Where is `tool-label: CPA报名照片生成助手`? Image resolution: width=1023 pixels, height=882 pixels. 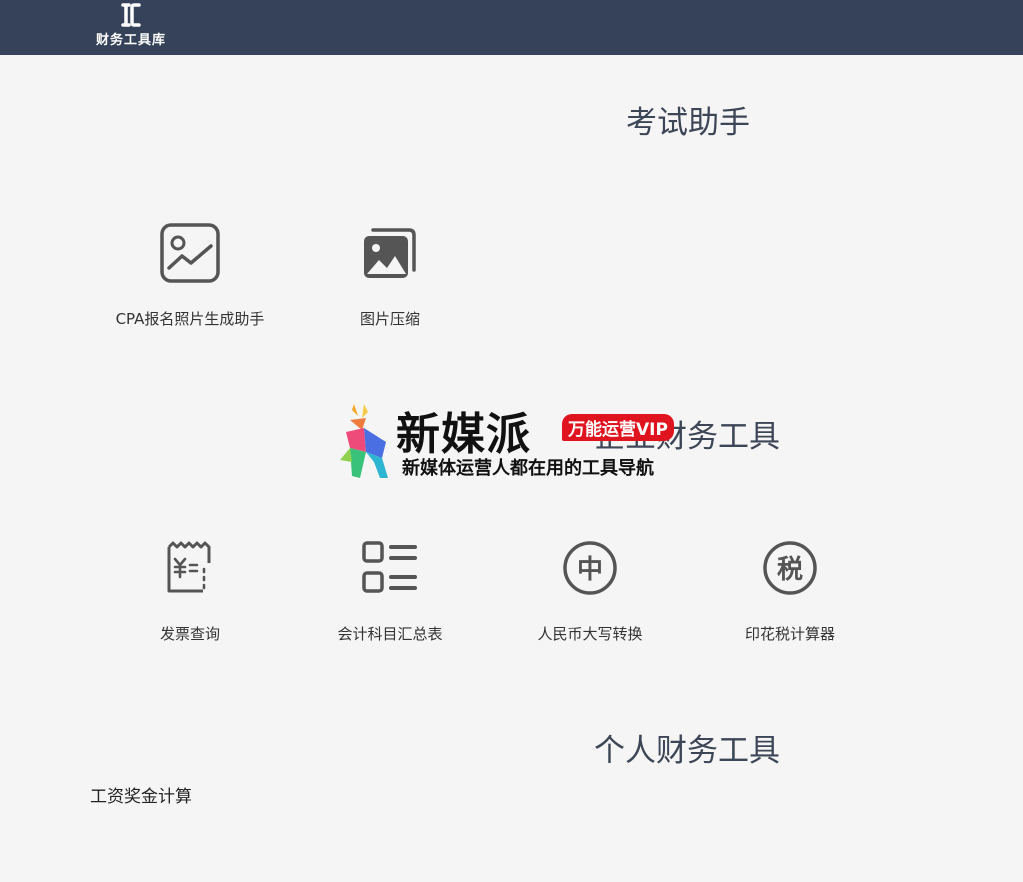 tool-label: CPA报名照片生成助手 is located at coordinates (190, 319).